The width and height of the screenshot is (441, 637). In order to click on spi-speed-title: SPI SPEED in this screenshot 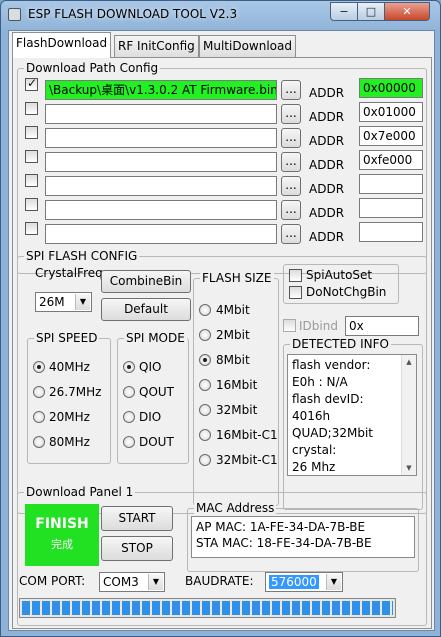, I will do `click(67, 338)`.